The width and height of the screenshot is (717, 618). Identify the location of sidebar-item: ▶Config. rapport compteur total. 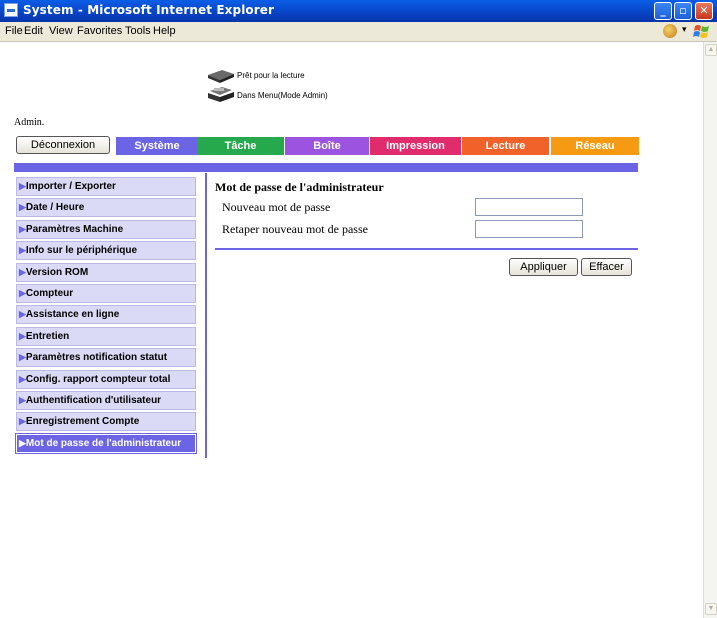
(106, 379).